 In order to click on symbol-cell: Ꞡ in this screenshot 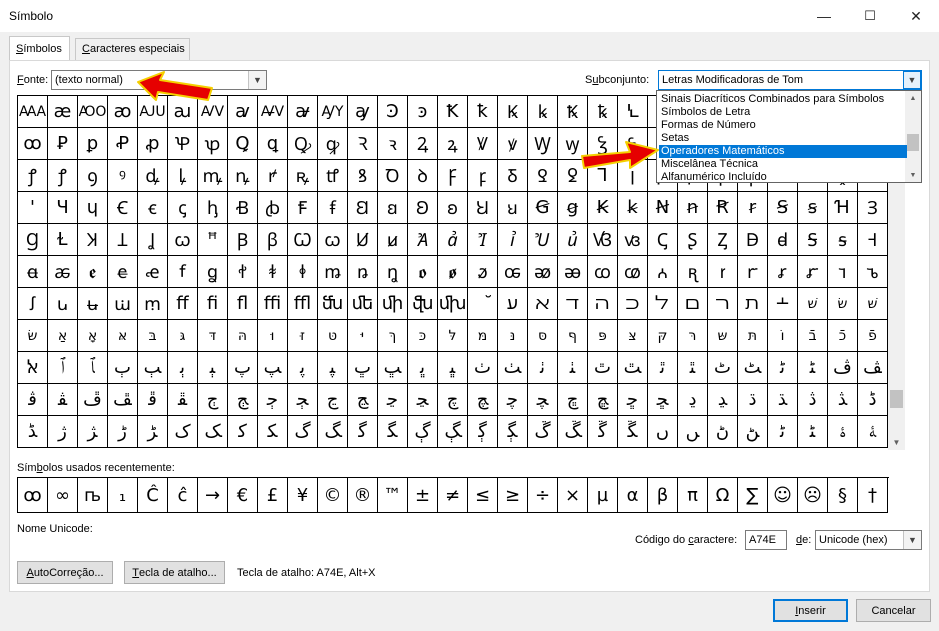, I will do `click(543, 208)`.